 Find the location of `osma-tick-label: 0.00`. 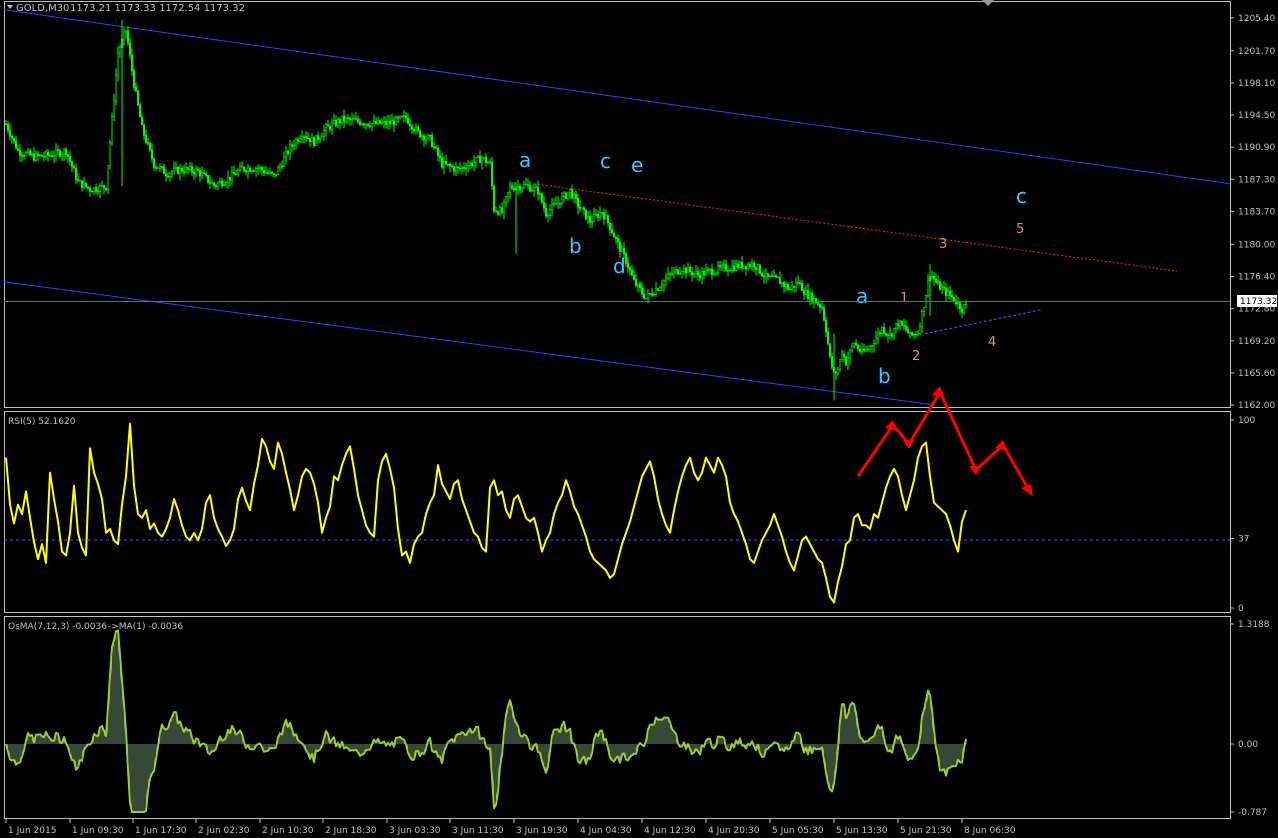

osma-tick-label: 0.00 is located at coordinates (1248, 745).